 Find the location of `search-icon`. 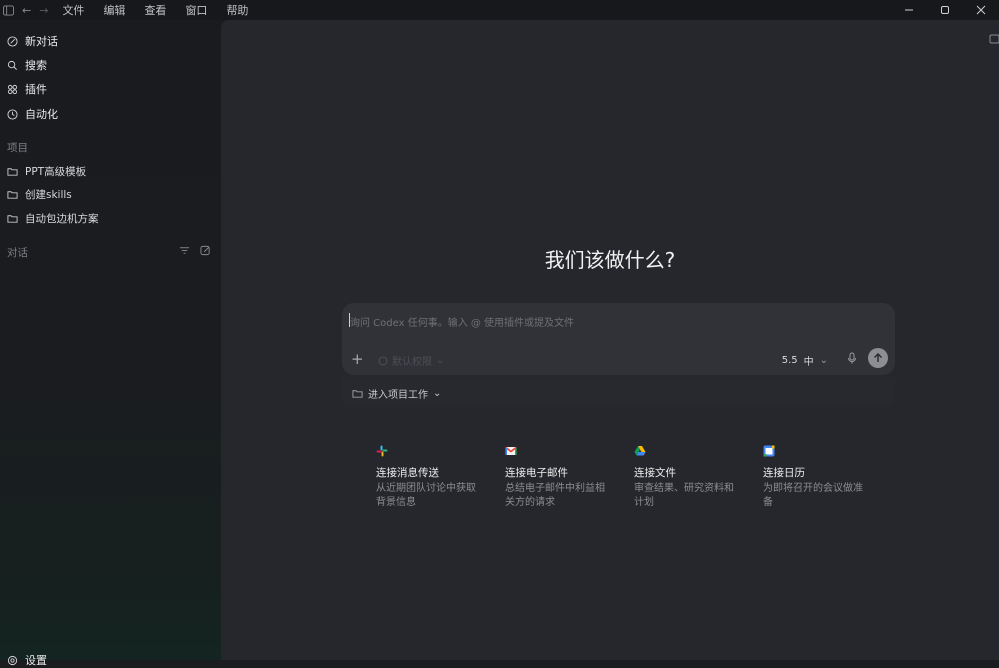

search-icon is located at coordinates (12, 65).